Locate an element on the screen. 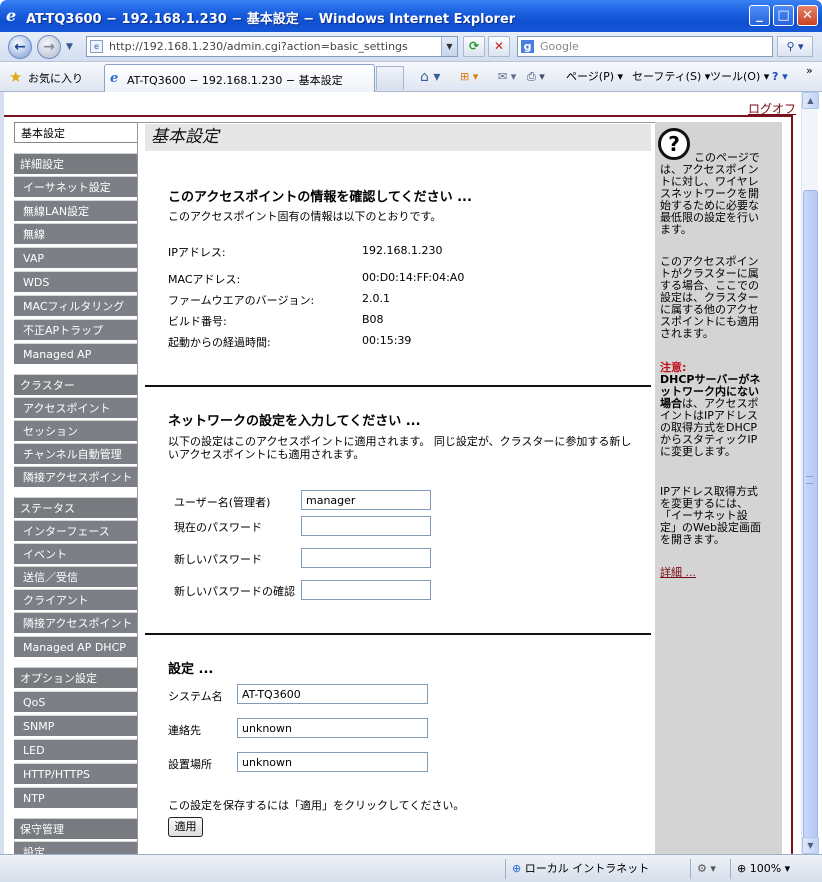 Image resolution: width=822 pixels, height=882 pixels. build-value: B08 is located at coordinates (373, 319).